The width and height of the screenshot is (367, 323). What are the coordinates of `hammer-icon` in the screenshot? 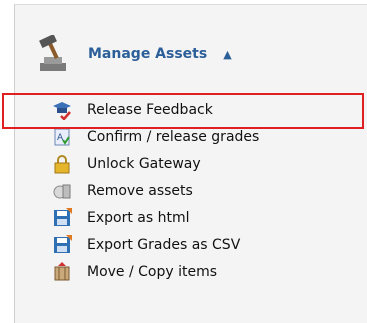 It's located at (52, 53).